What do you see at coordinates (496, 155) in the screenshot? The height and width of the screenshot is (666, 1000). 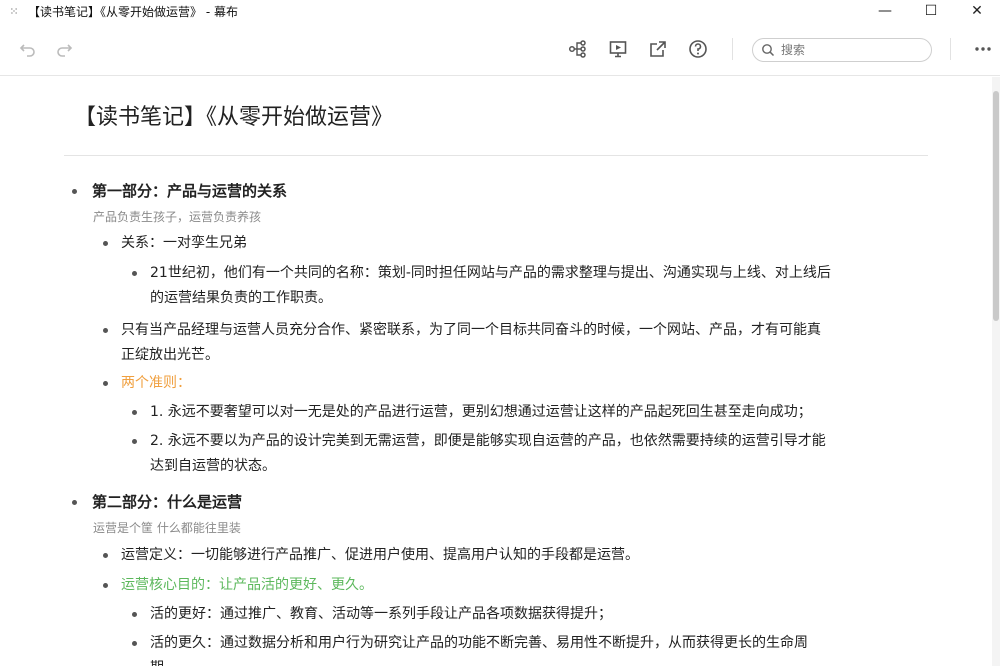 I see `title-divider` at bounding box center [496, 155].